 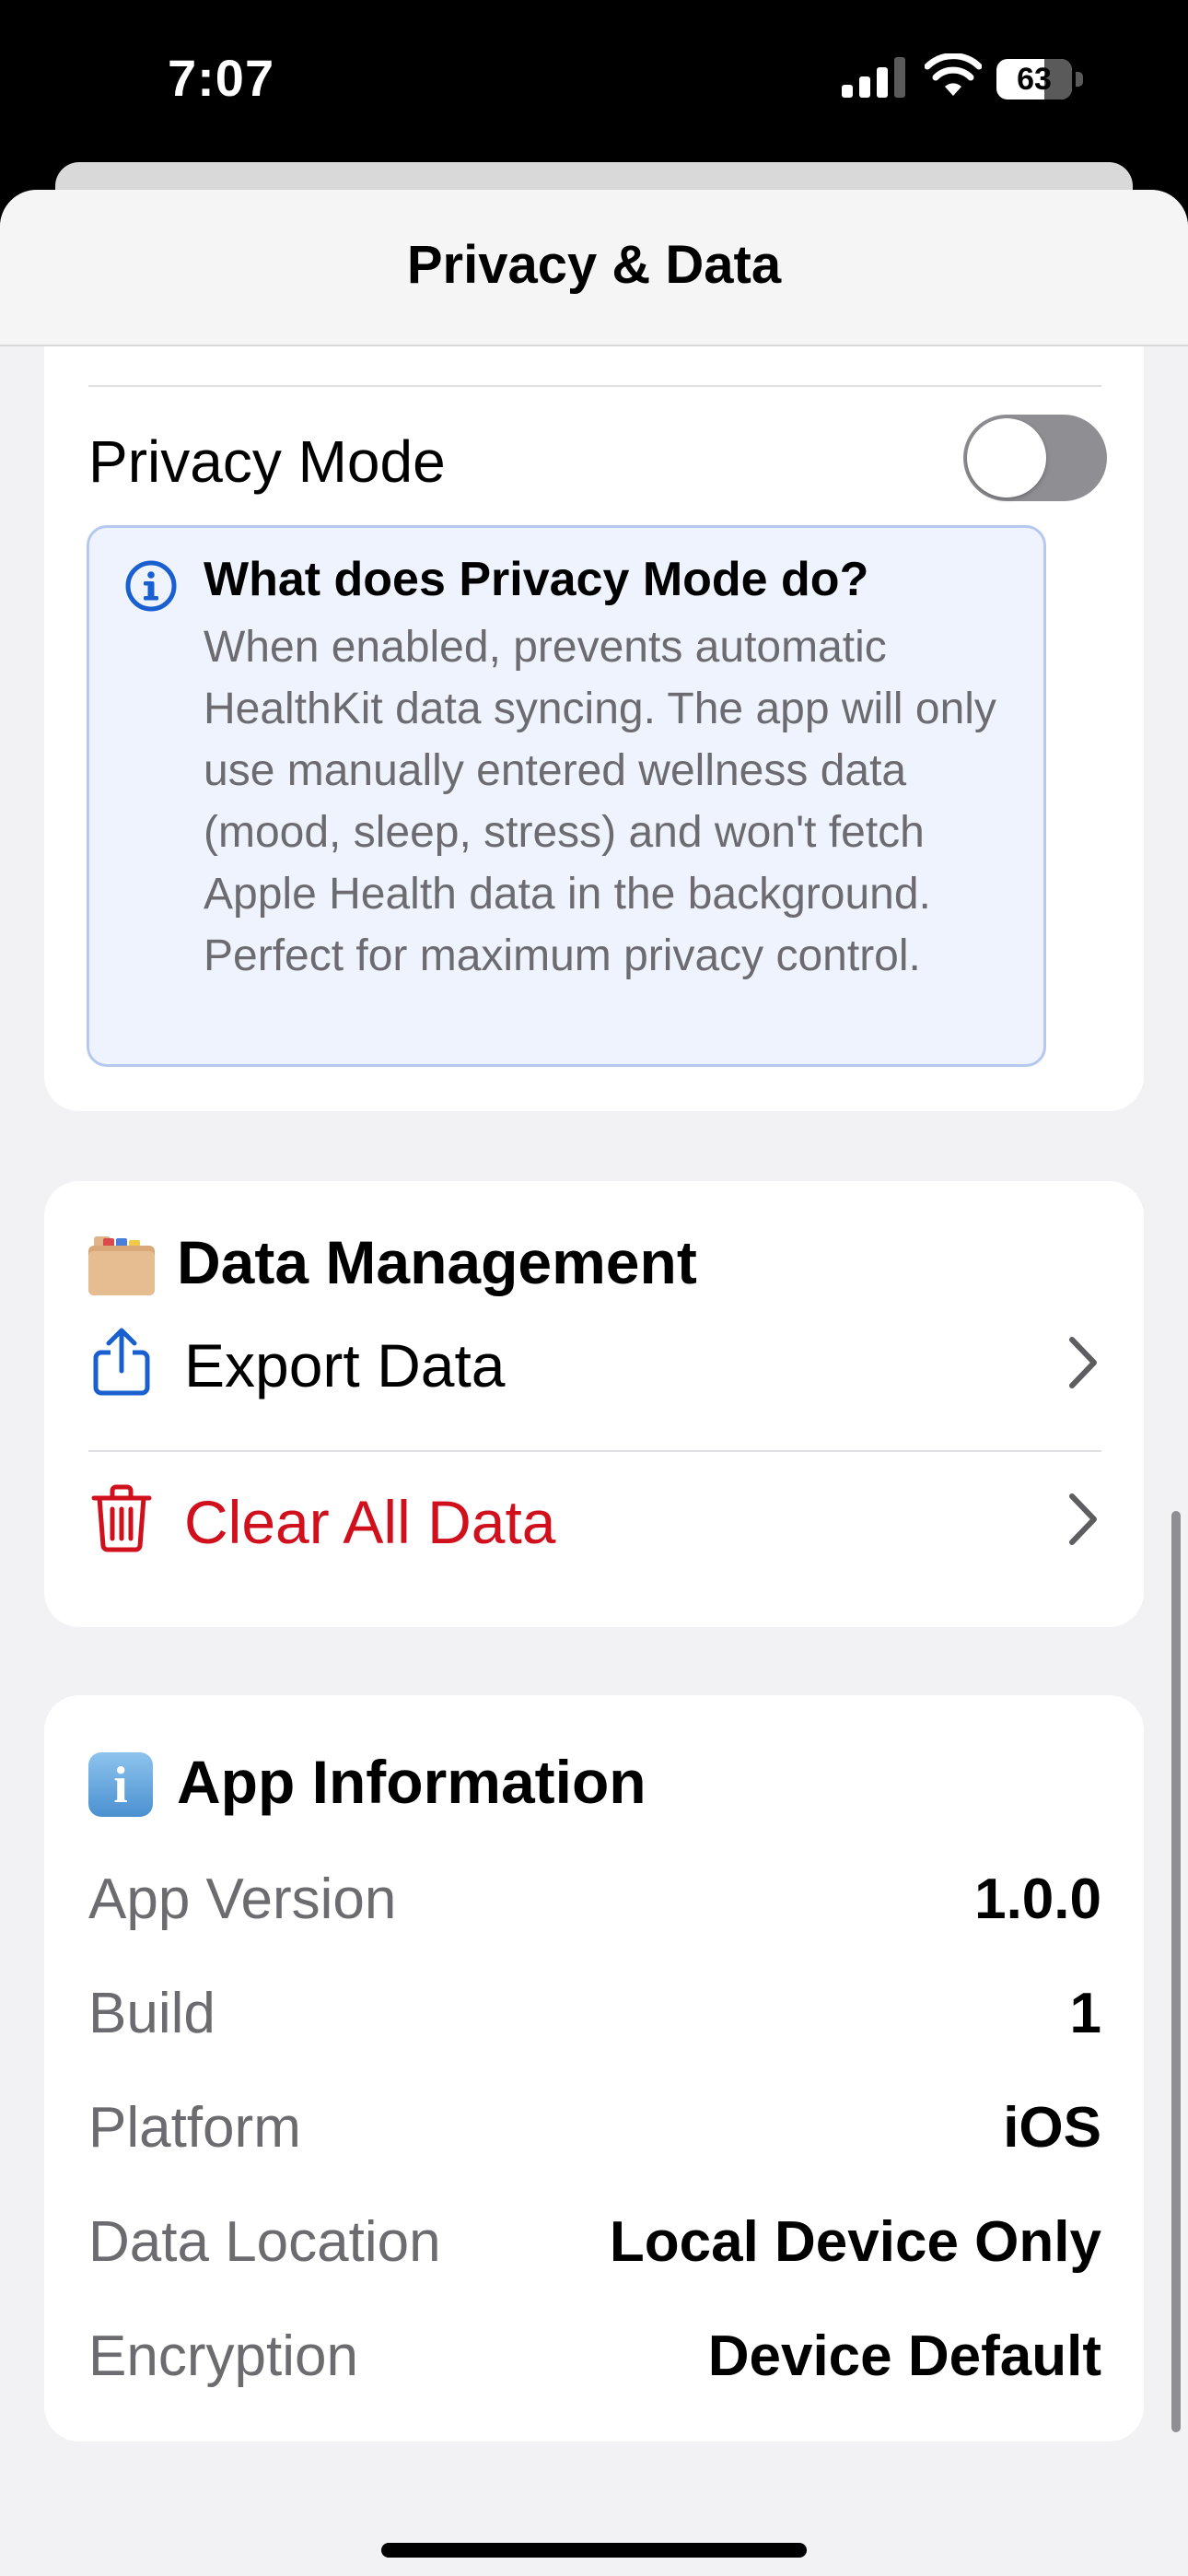 What do you see at coordinates (594, 1904) in the screenshot?
I see `info-row-app-version: App Version 1.0.0` at bounding box center [594, 1904].